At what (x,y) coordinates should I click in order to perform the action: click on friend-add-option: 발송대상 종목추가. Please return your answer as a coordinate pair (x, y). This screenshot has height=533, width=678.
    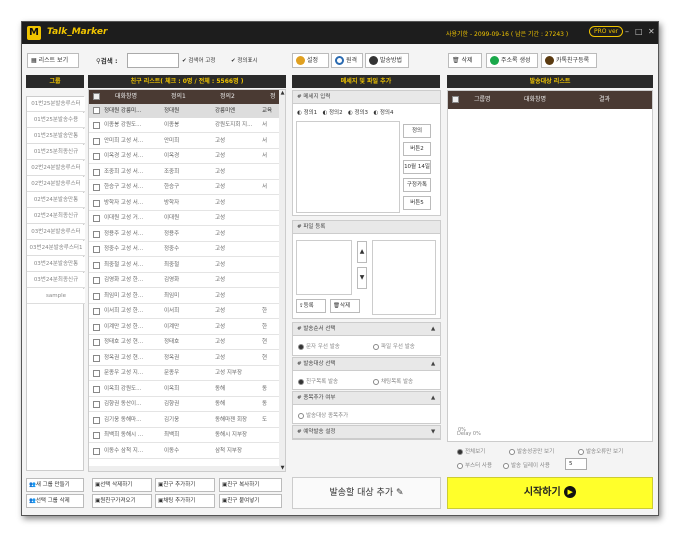
    Looking at the image, I should click on (323, 415).